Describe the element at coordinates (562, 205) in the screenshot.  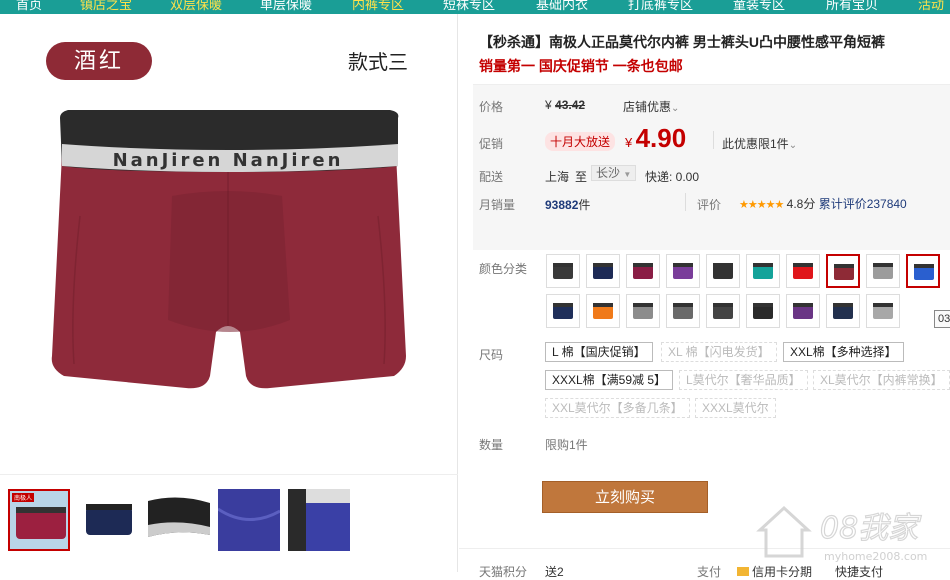
I see `sales-count: 93882` at that location.